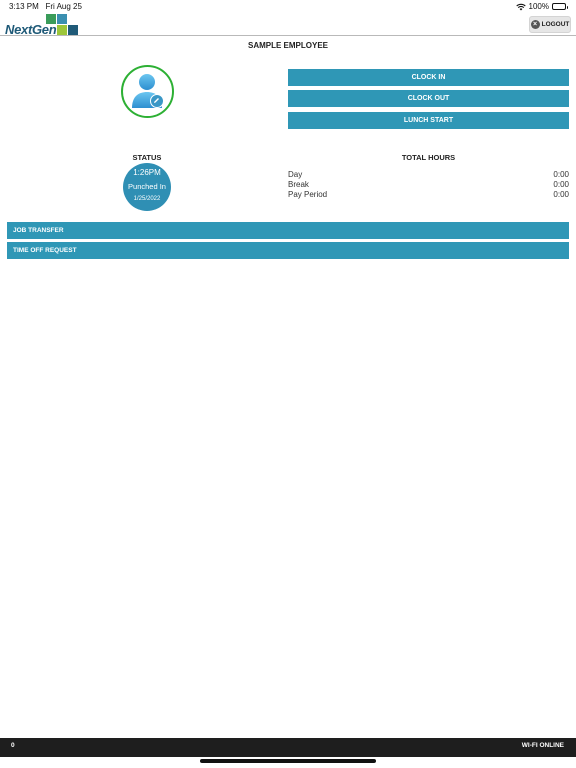 The image size is (576, 768). I want to click on logout-button: × LOGOUT, so click(550, 24).